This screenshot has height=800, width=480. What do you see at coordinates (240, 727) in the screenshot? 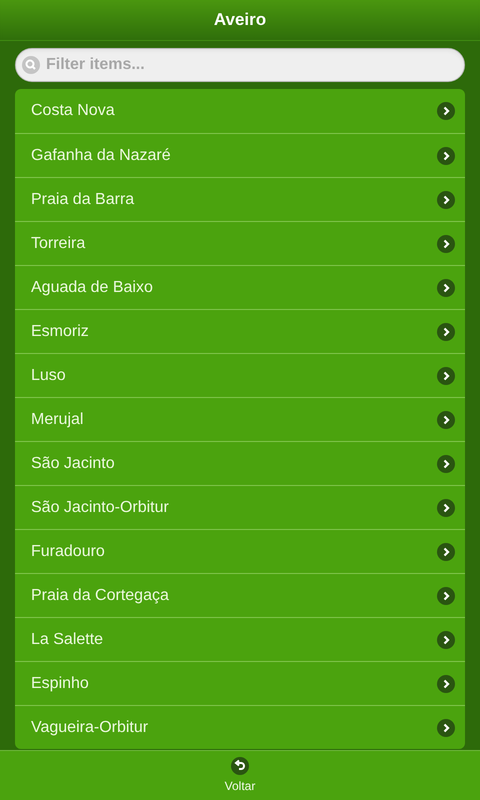
I see `list-item: Vagueira-Orbitur` at bounding box center [240, 727].